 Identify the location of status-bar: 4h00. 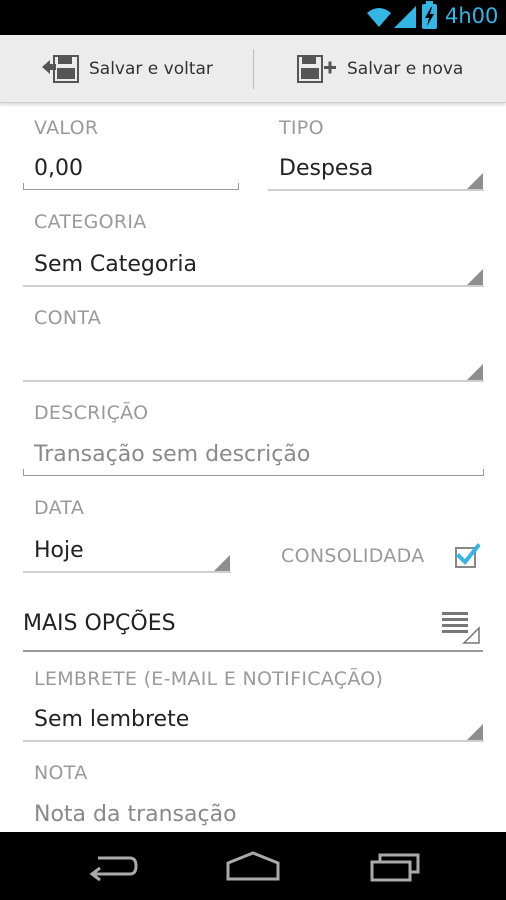
(253, 17).